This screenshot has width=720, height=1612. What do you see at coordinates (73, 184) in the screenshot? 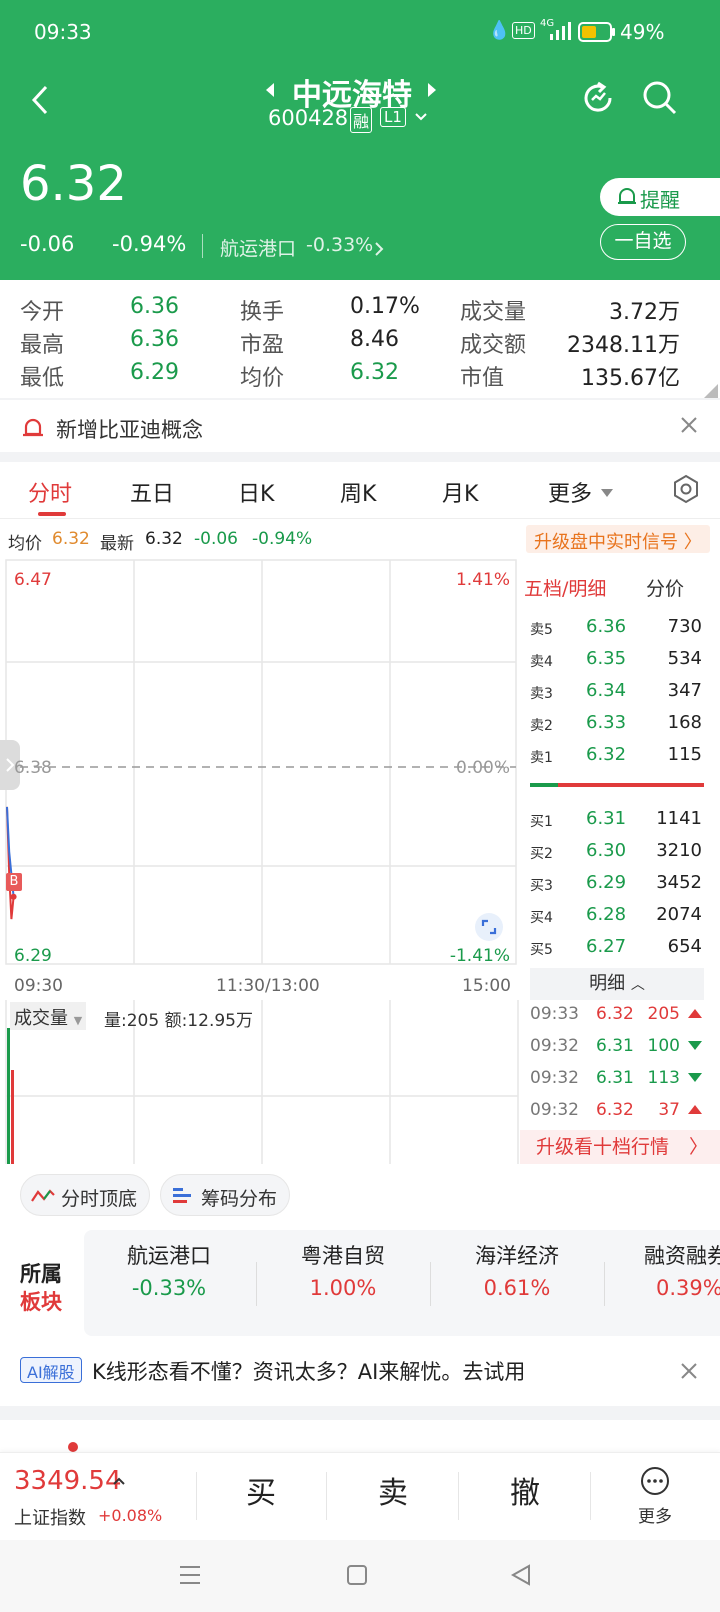
I see `current-price: 6.32` at bounding box center [73, 184].